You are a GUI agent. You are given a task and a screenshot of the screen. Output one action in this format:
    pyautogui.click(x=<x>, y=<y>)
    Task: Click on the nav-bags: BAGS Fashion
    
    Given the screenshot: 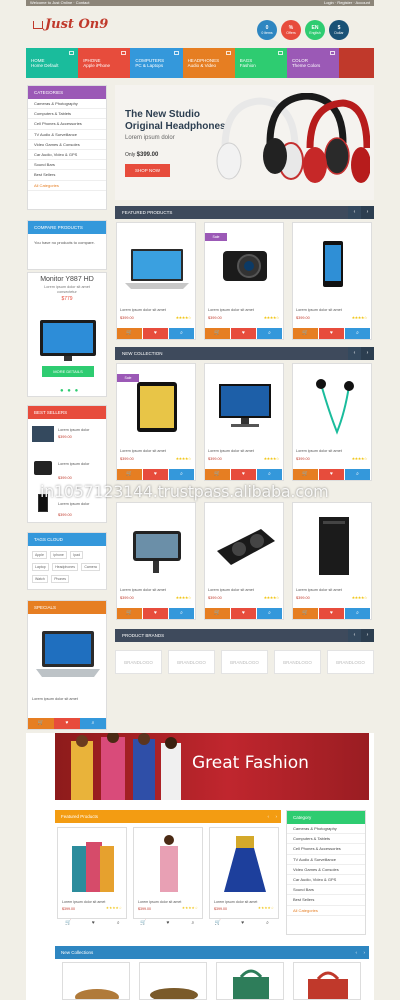 What is the action you would take?
    pyautogui.click(x=260, y=63)
    